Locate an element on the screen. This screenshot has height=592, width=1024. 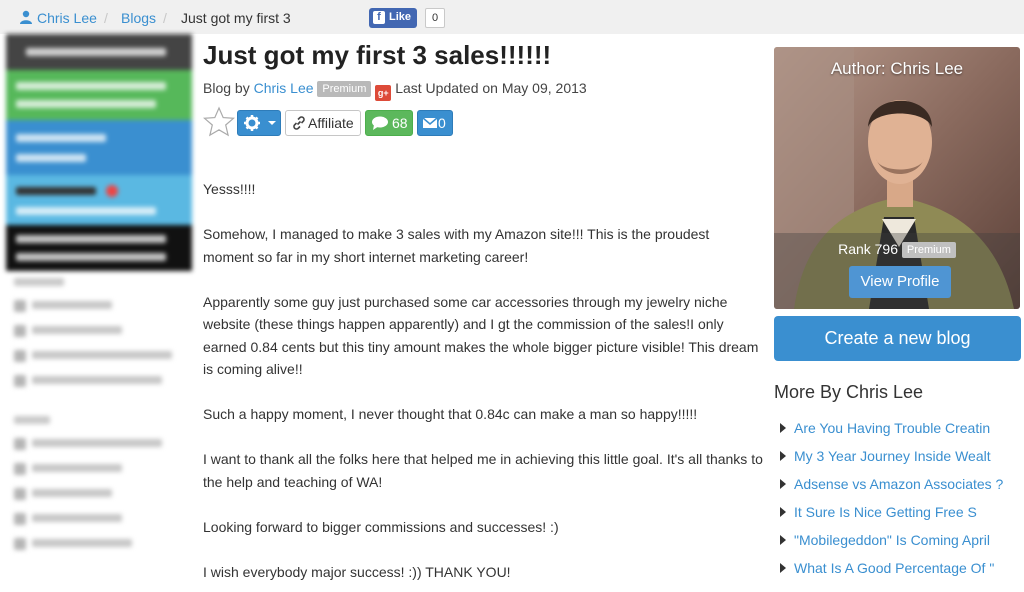
breadcrumb-blogs-link: Blogs is located at coordinates (138, 18).